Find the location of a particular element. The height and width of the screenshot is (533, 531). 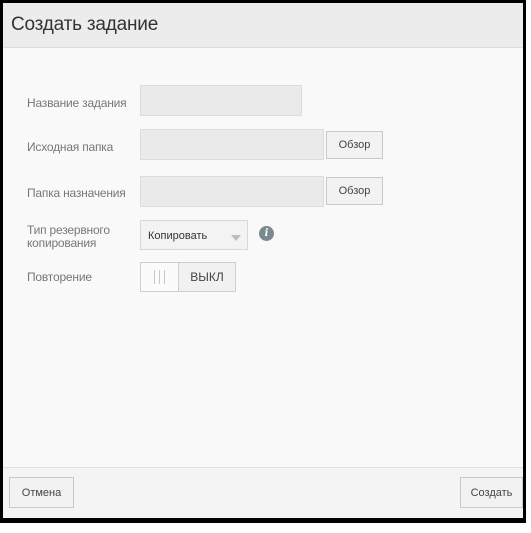

destination-folder-input is located at coordinates (232, 191).